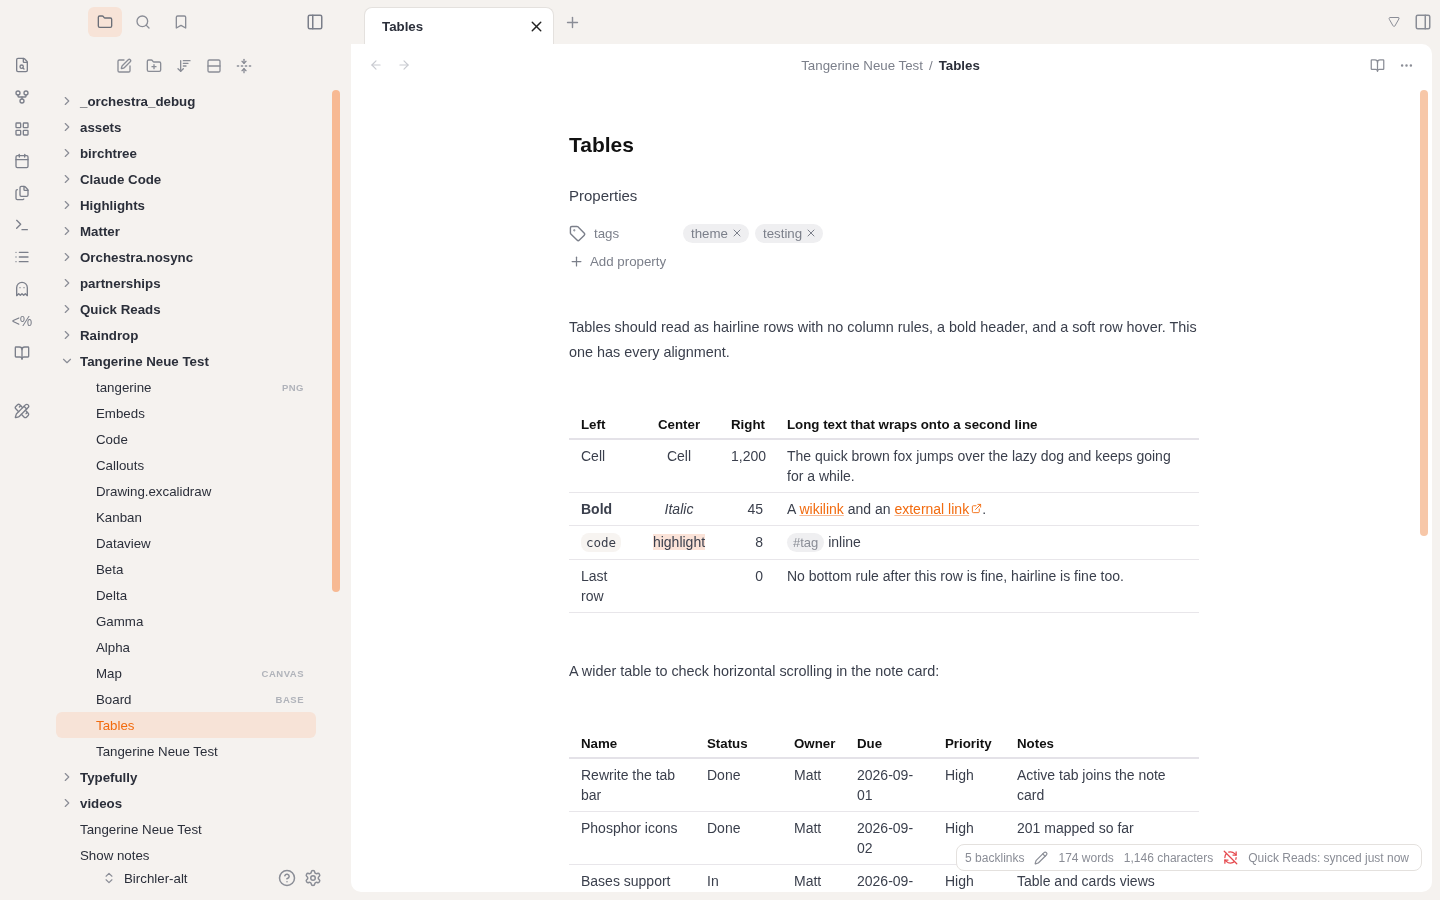 The image size is (1440, 900). I want to click on file-item: Drawing.excalidraw, so click(186, 491).